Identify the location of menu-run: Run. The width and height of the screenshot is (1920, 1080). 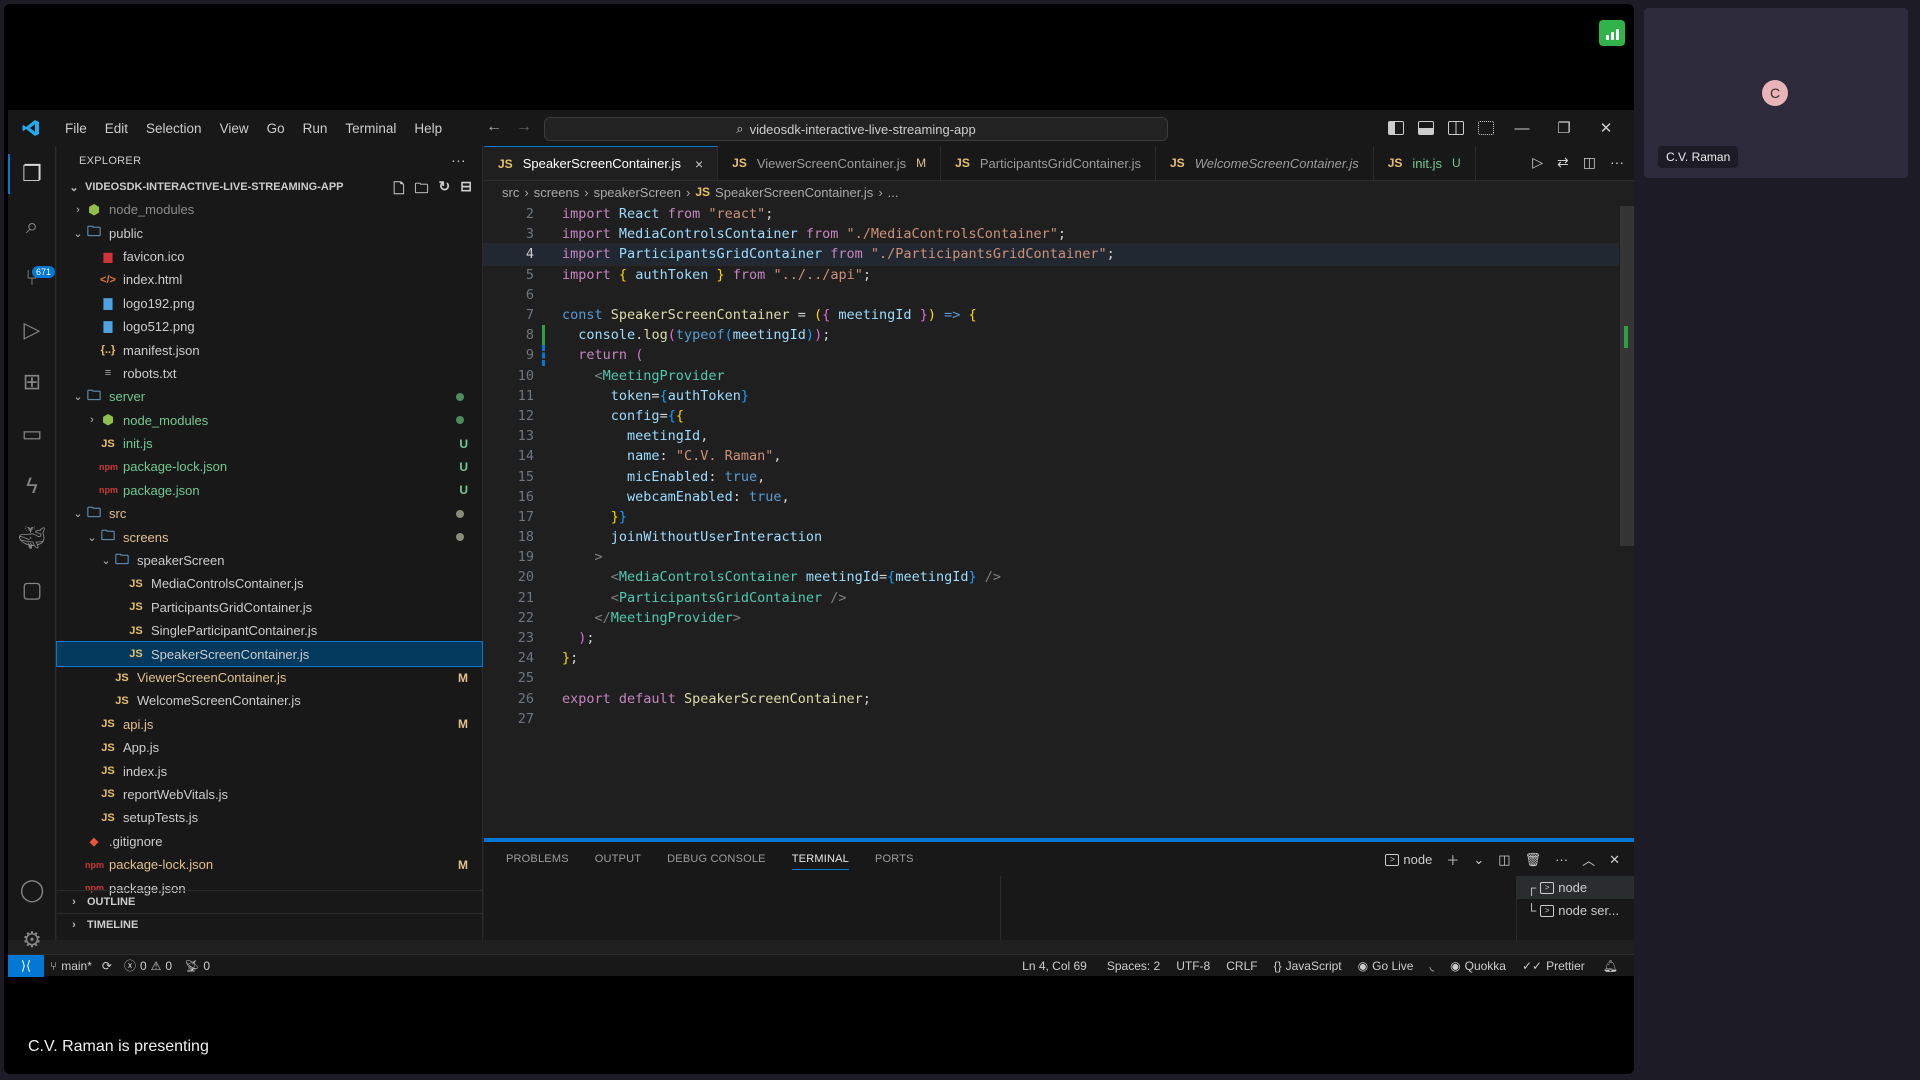
(315, 128).